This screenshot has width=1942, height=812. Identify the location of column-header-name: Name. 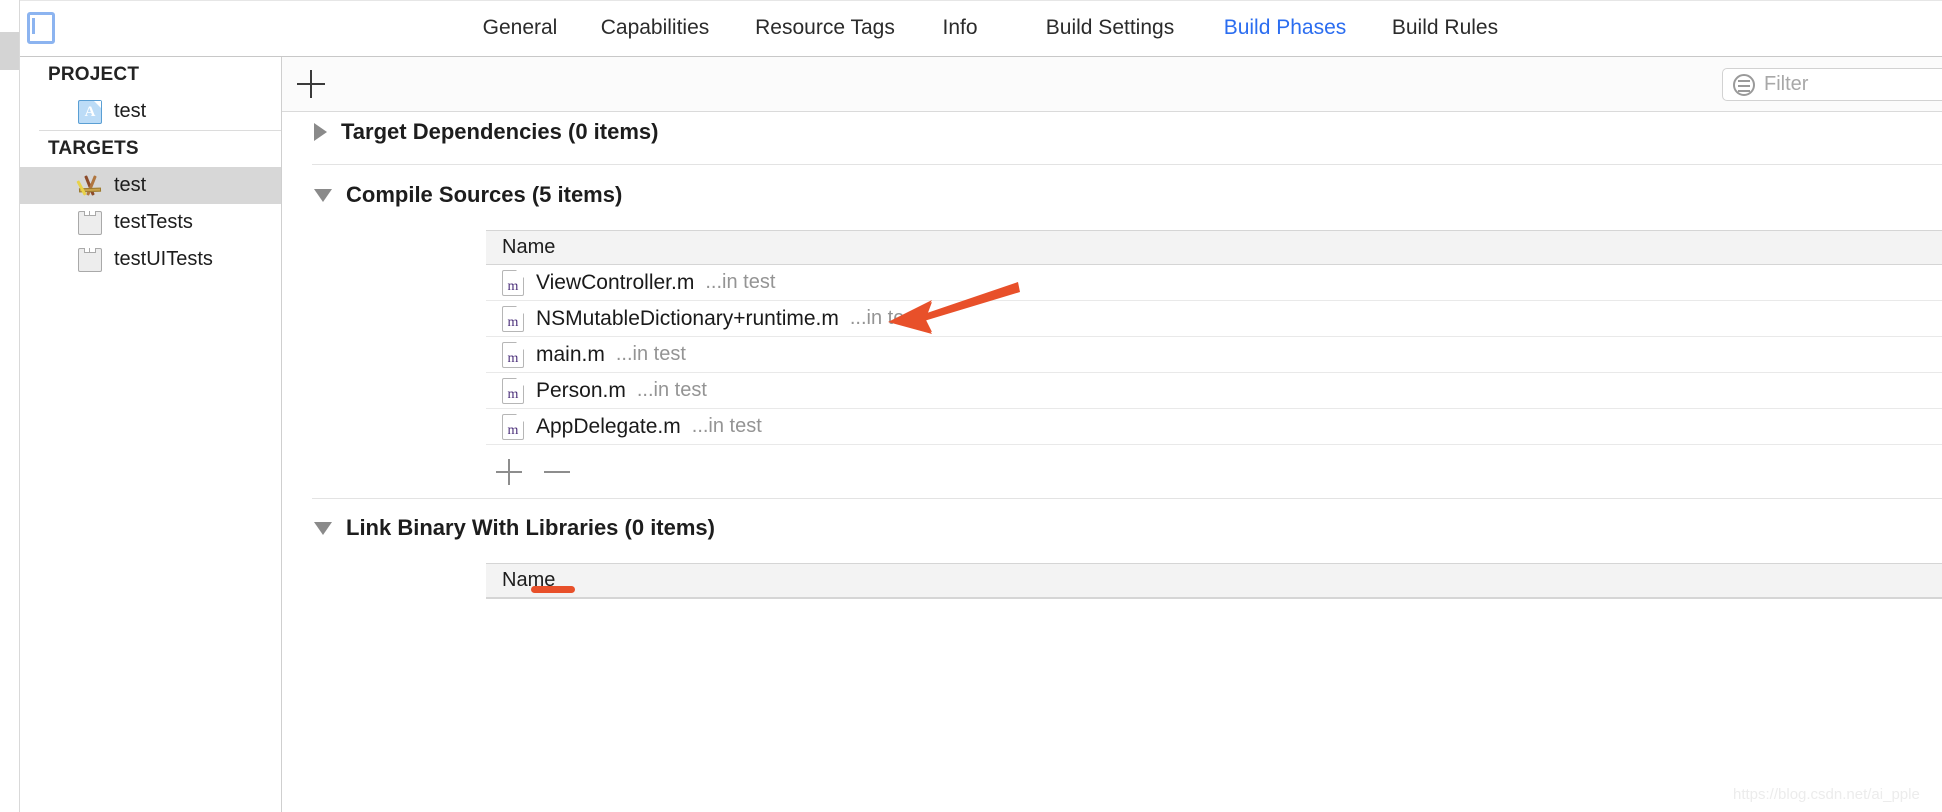
(529, 247).